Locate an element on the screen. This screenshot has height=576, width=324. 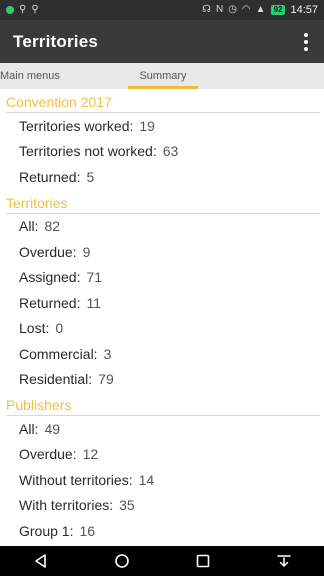
notifications-pull-icon is located at coordinates (284, 561).